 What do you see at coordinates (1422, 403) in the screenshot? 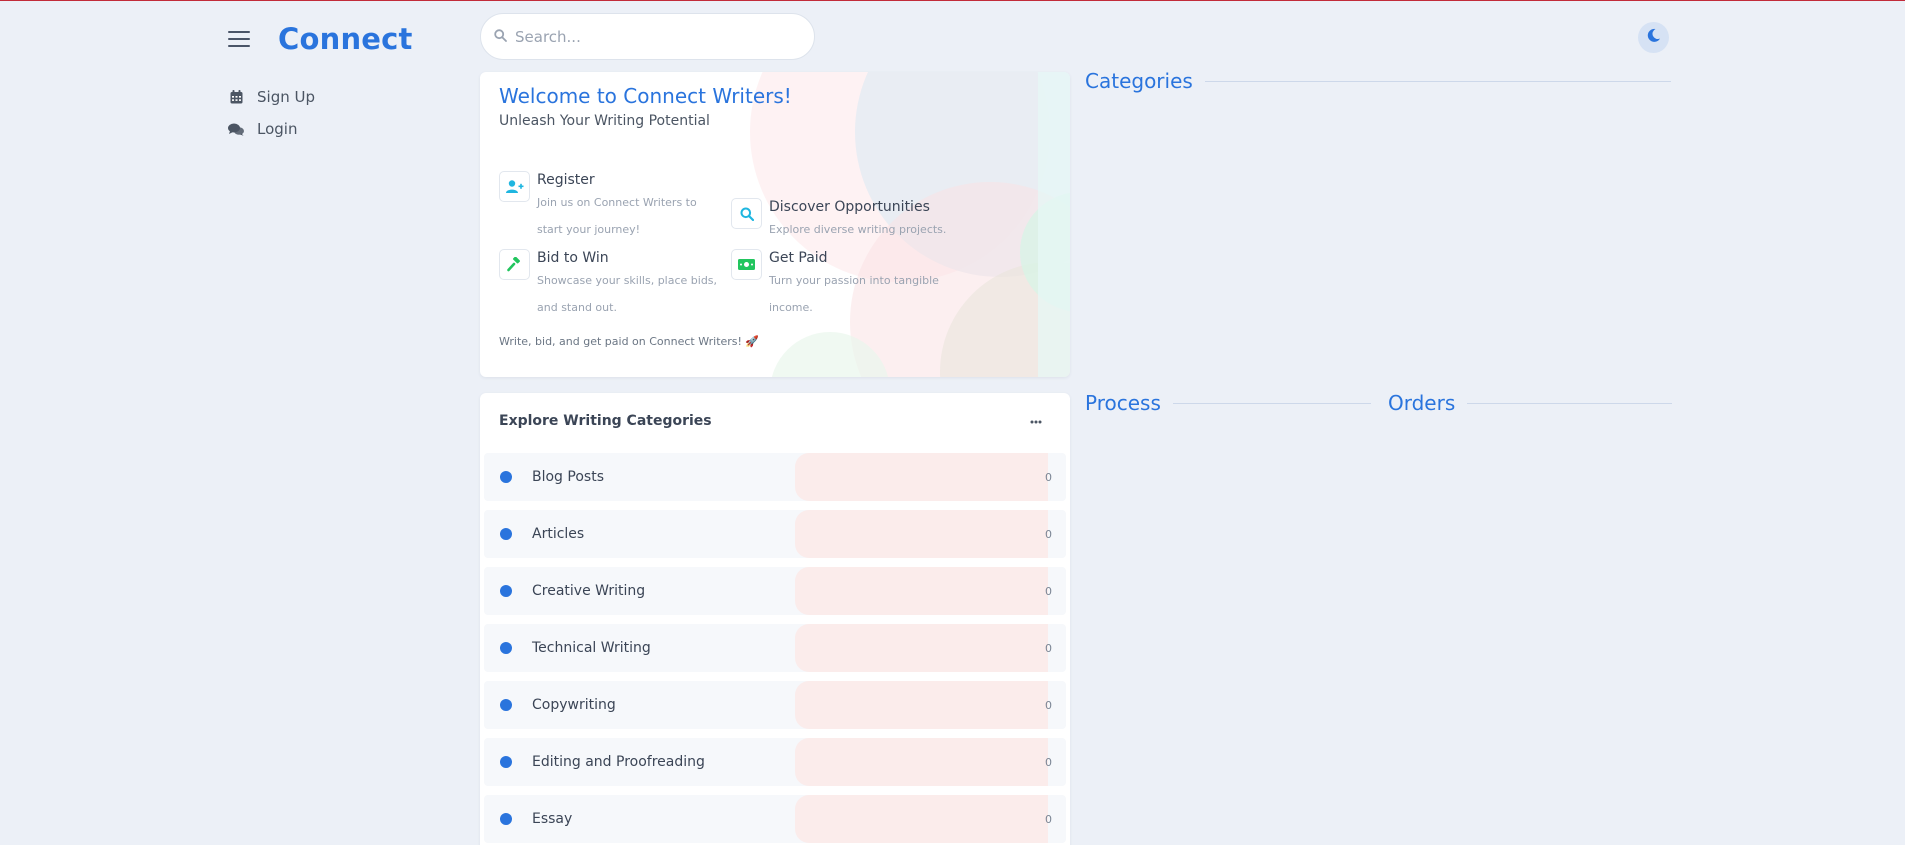
I see `section-title: Orders` at bounding box center [1422, 403].